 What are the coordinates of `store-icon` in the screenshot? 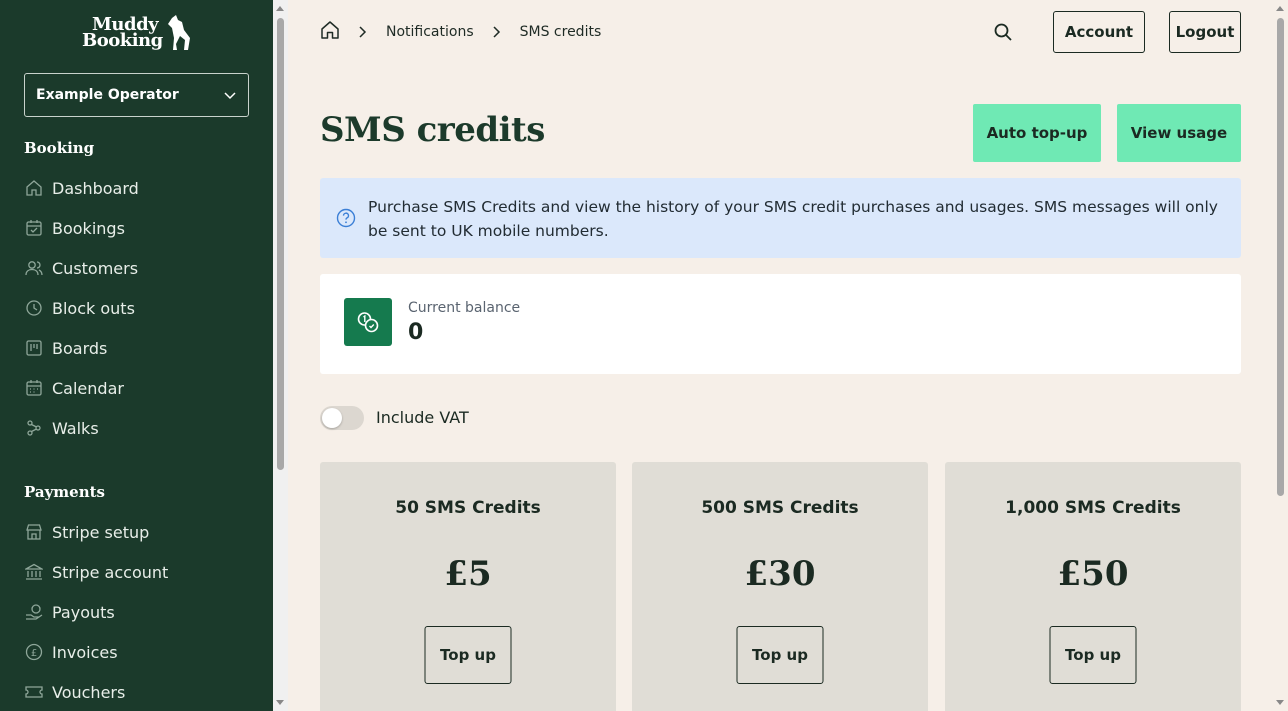 It's located at (34, 532).